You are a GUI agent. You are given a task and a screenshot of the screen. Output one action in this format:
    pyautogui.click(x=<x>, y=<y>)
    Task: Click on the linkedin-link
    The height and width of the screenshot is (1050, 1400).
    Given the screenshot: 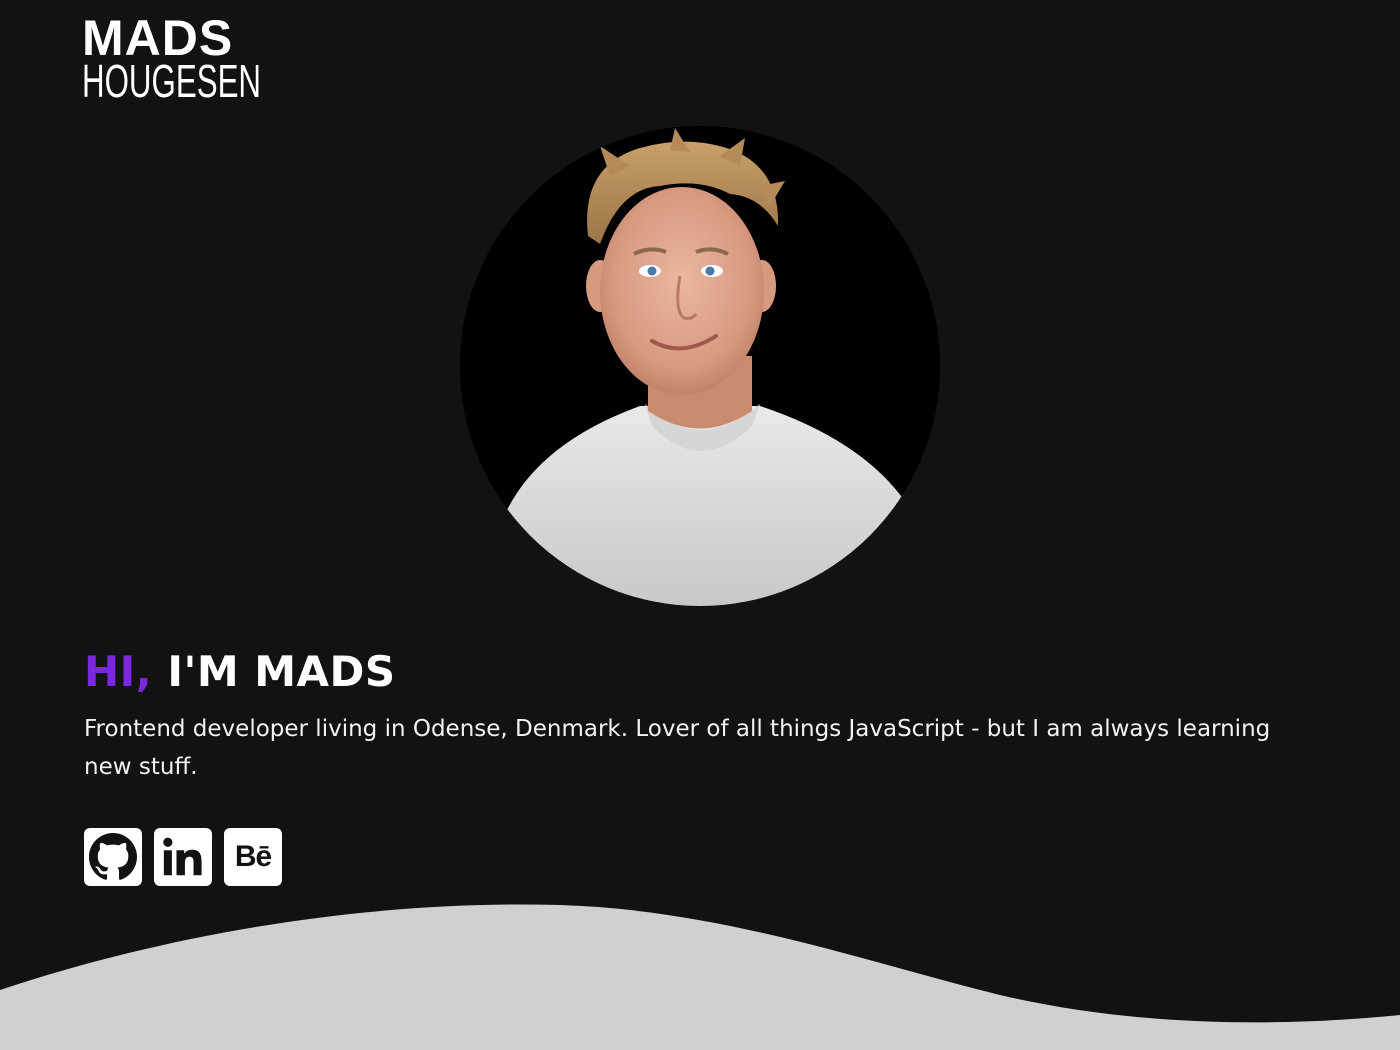 What is the action you would take?
    pyautogui.click(x=183, y=857)
    